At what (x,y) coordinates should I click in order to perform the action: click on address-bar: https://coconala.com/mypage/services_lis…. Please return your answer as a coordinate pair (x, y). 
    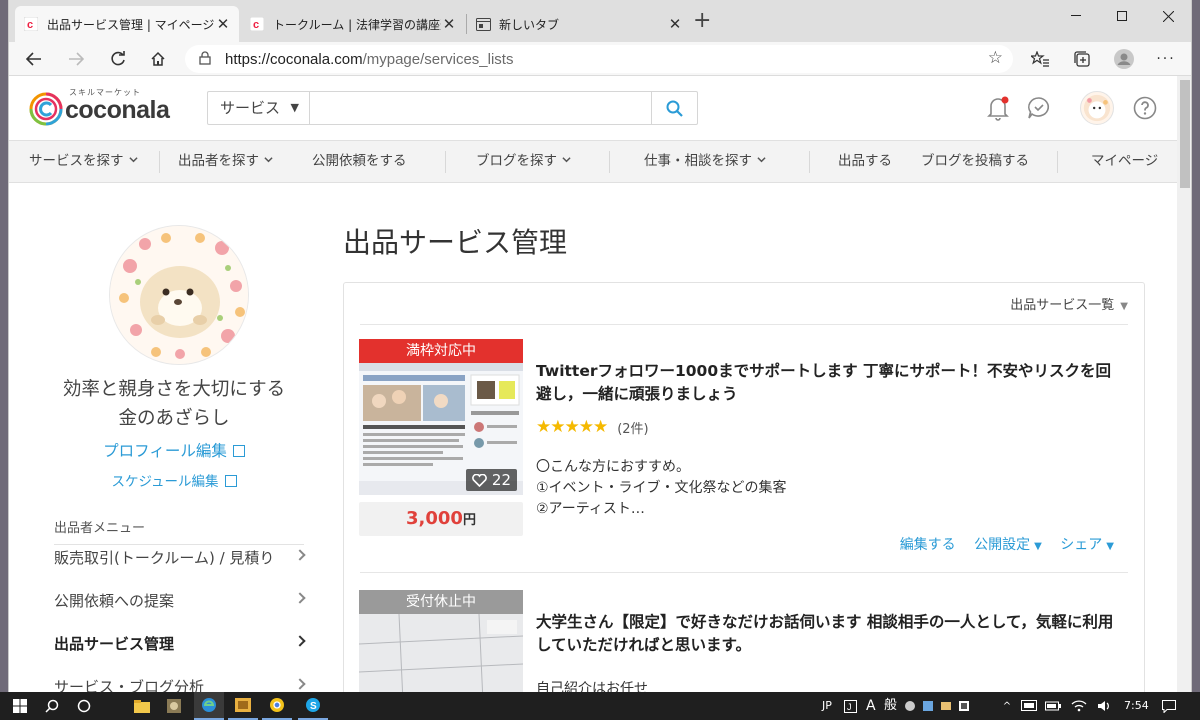
    Looking at the image, I should click on (599, 59).